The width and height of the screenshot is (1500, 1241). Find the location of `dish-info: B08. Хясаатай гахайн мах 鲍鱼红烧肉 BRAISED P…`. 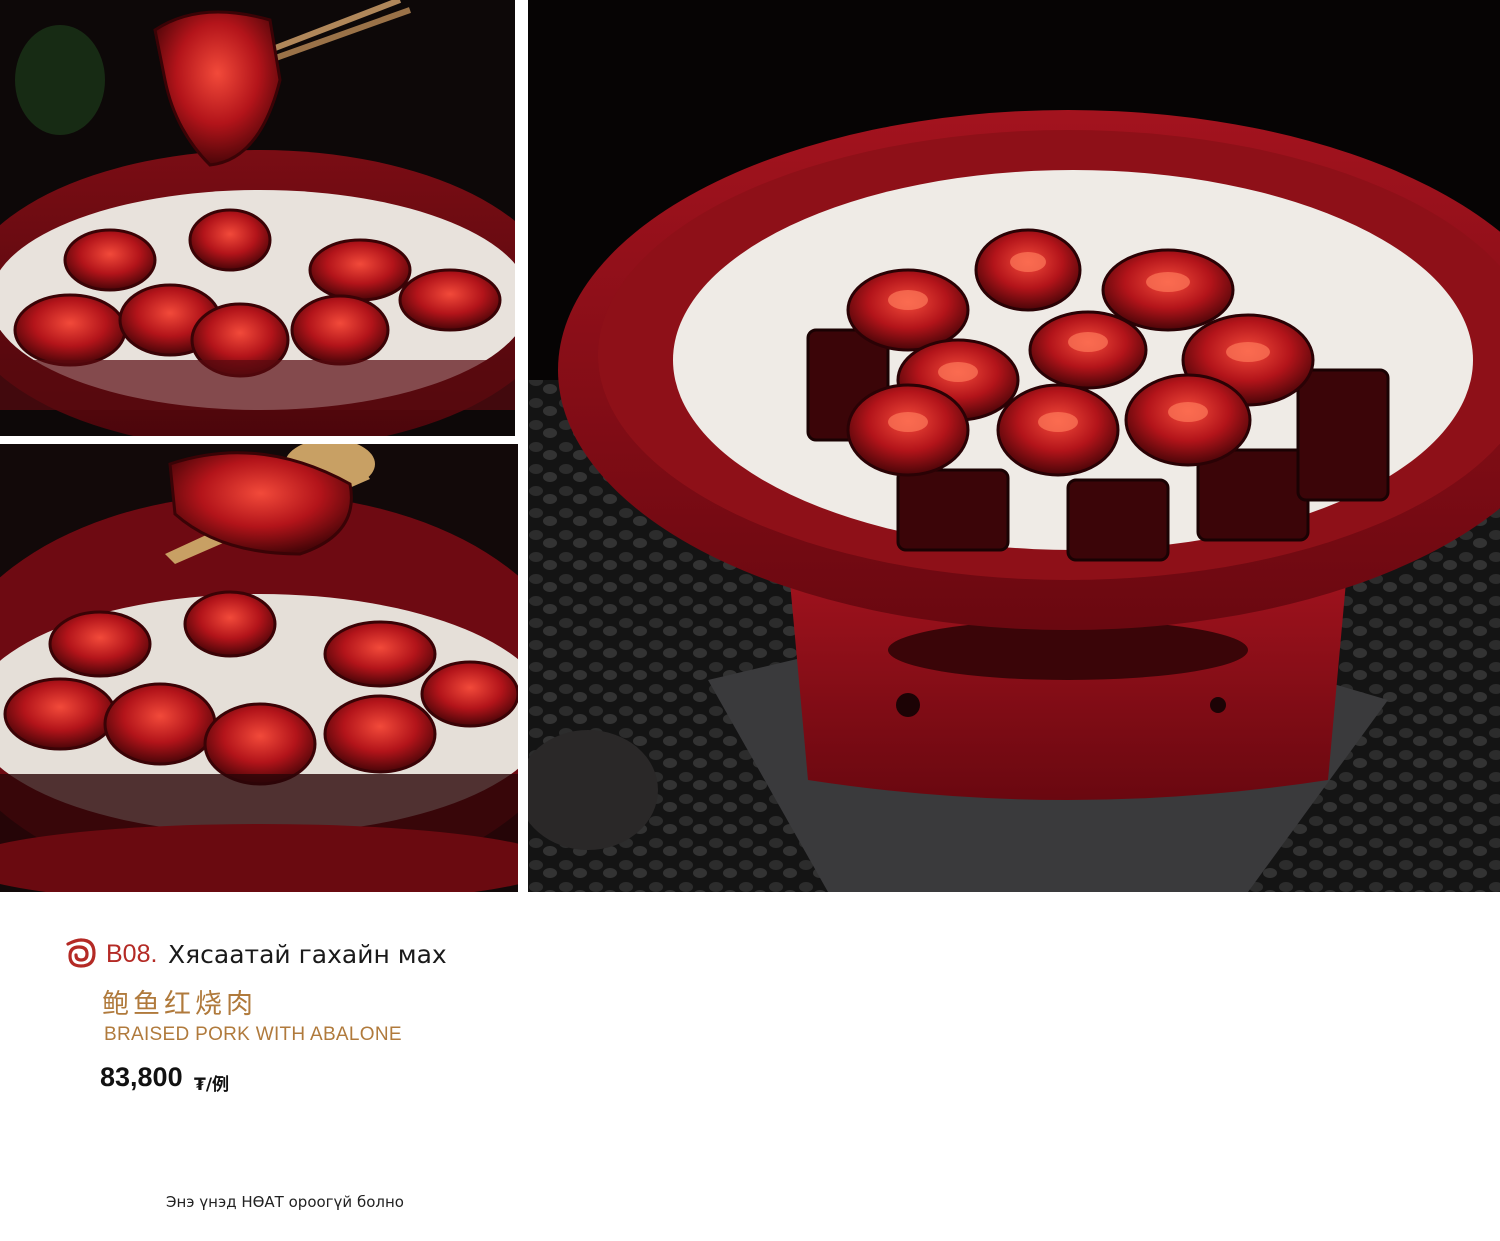

dish-info: B08. Хясаатай гахайн мах 鲍鱼红烧肉 BRAISED P… is located at coordinates (410, 1017).